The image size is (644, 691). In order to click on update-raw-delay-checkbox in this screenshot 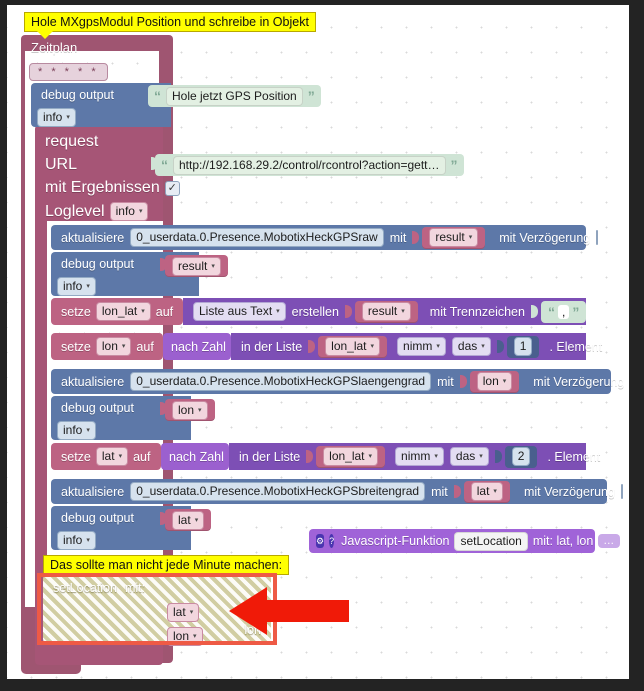, I will do `click(597, 237)`.